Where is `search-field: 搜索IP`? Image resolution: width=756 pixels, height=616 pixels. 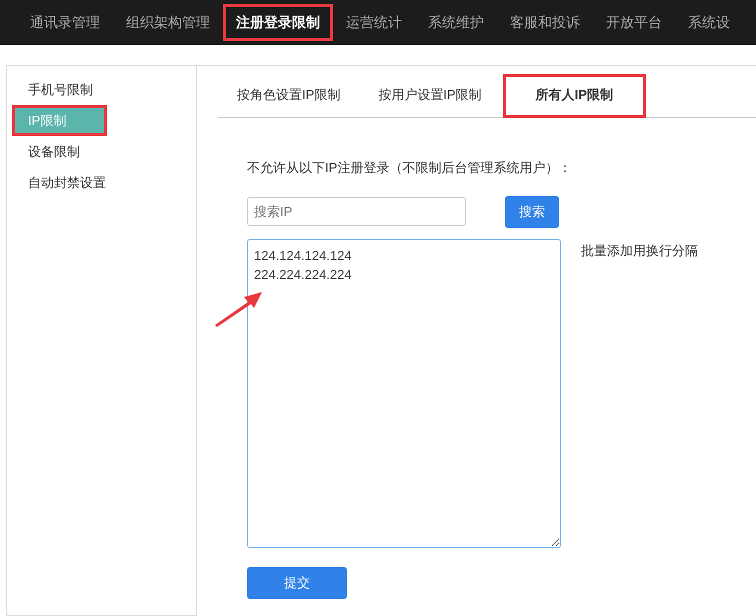 search-field: 搜索IP is located at coordinates (356, 211).